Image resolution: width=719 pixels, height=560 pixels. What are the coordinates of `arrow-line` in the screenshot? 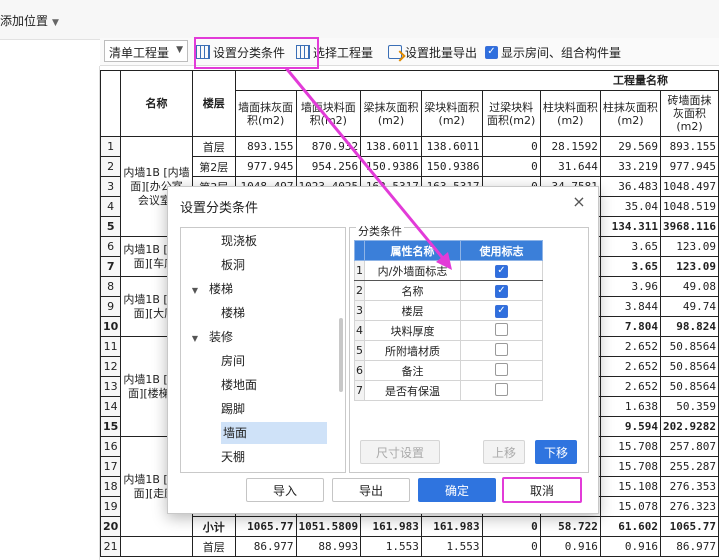 It's located at (366, 165).